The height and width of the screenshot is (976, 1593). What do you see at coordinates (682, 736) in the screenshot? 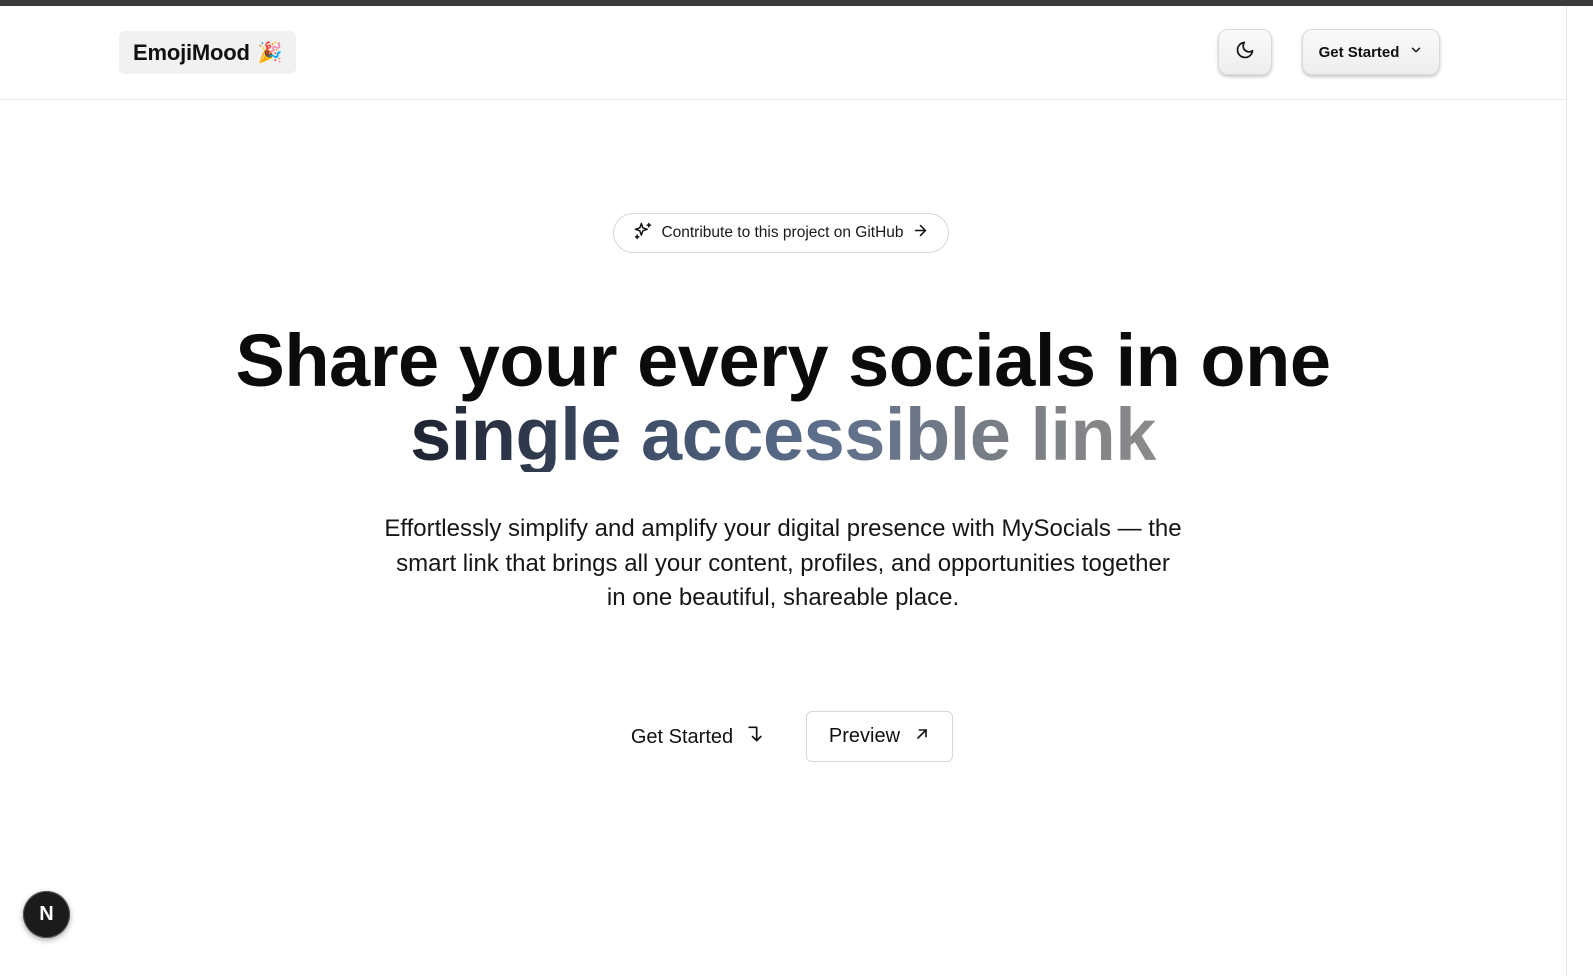
I see `get-started-label: Get Started` at bounding box center [682, 736].